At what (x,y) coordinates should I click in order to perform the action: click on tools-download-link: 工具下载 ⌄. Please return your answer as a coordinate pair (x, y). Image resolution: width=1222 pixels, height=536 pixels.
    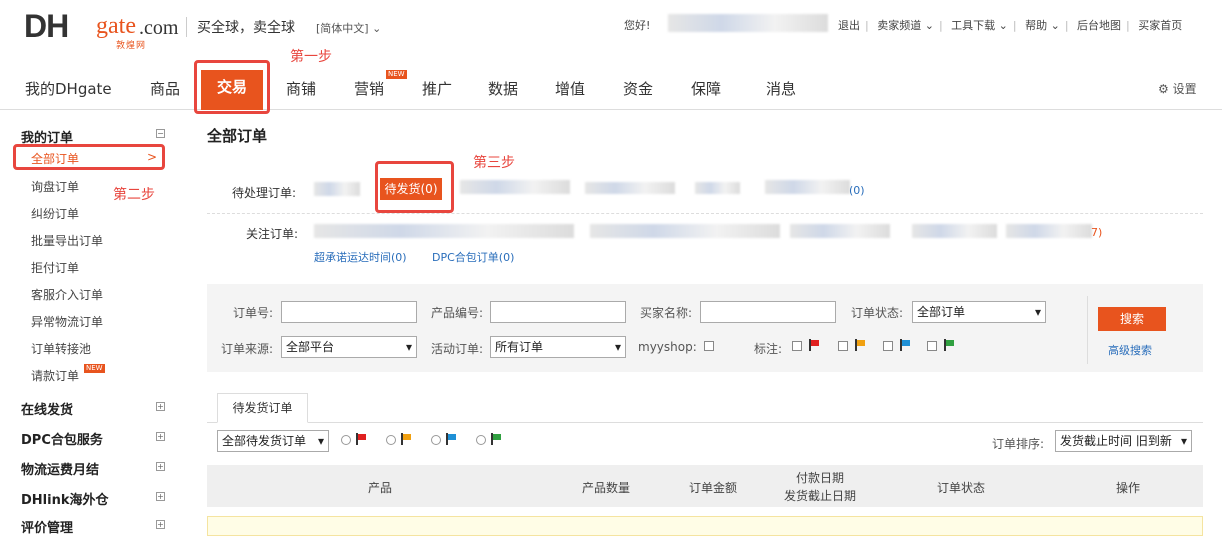
    Looking at the image, I should click on (979, 25).